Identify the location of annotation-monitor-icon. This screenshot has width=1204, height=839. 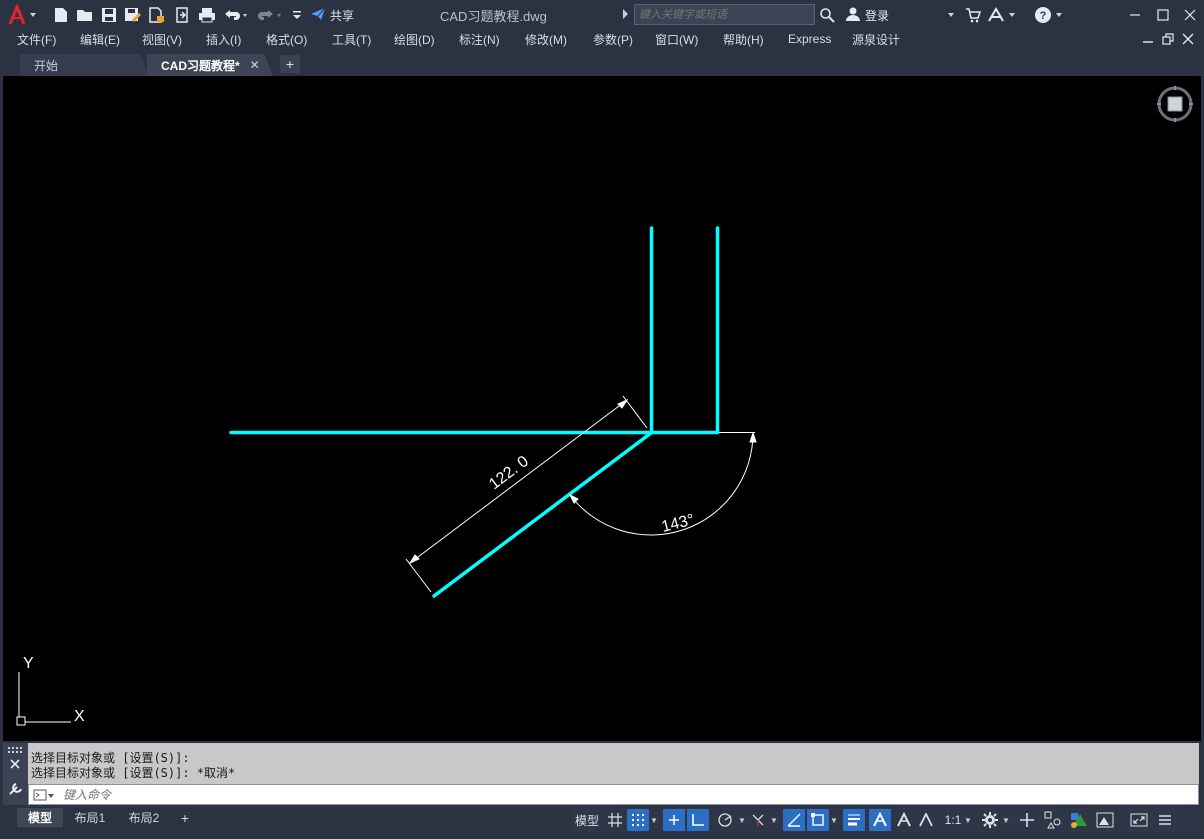
(1027, 820).